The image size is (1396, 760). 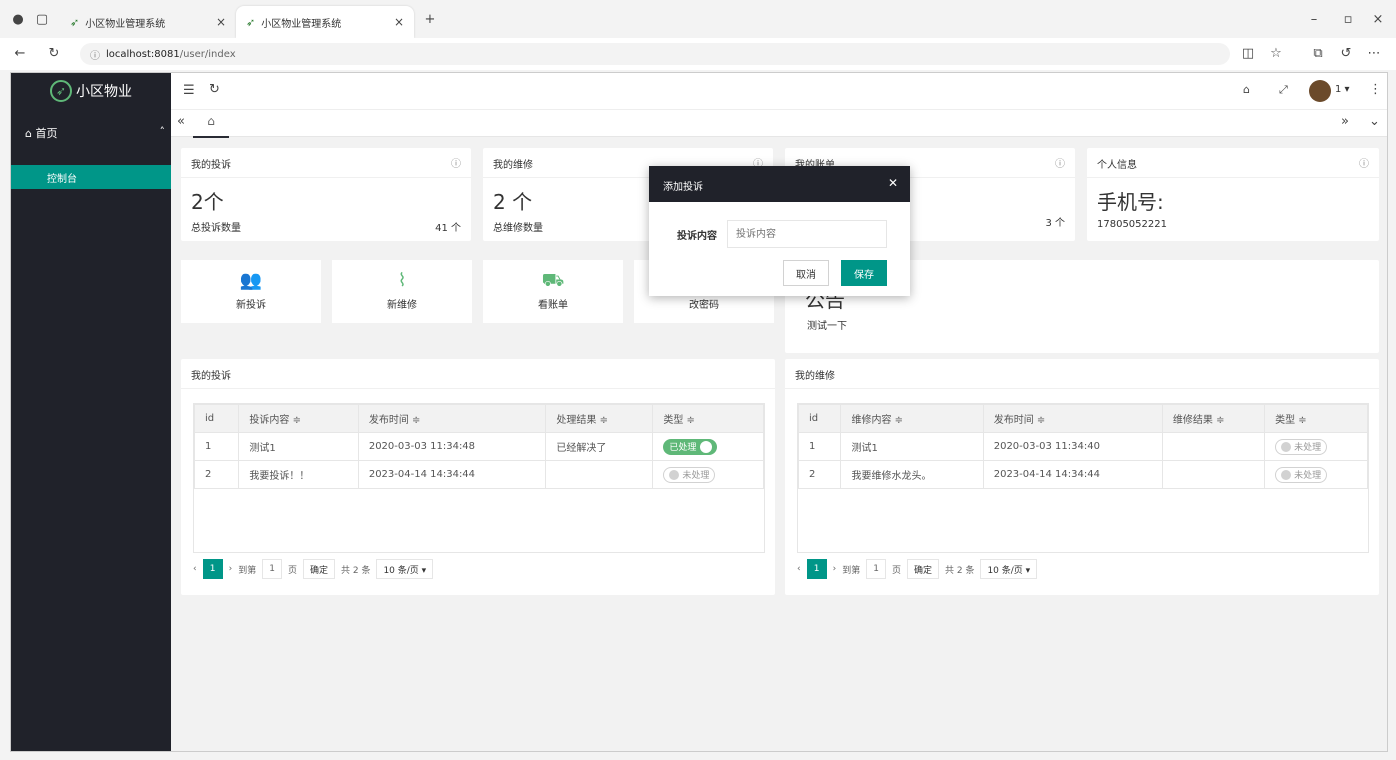 What do you see at coordinates (553, 291) in the screenshot?
I see `view-bills-button: ⛟ 看账单` at bounding box center [553, 291].